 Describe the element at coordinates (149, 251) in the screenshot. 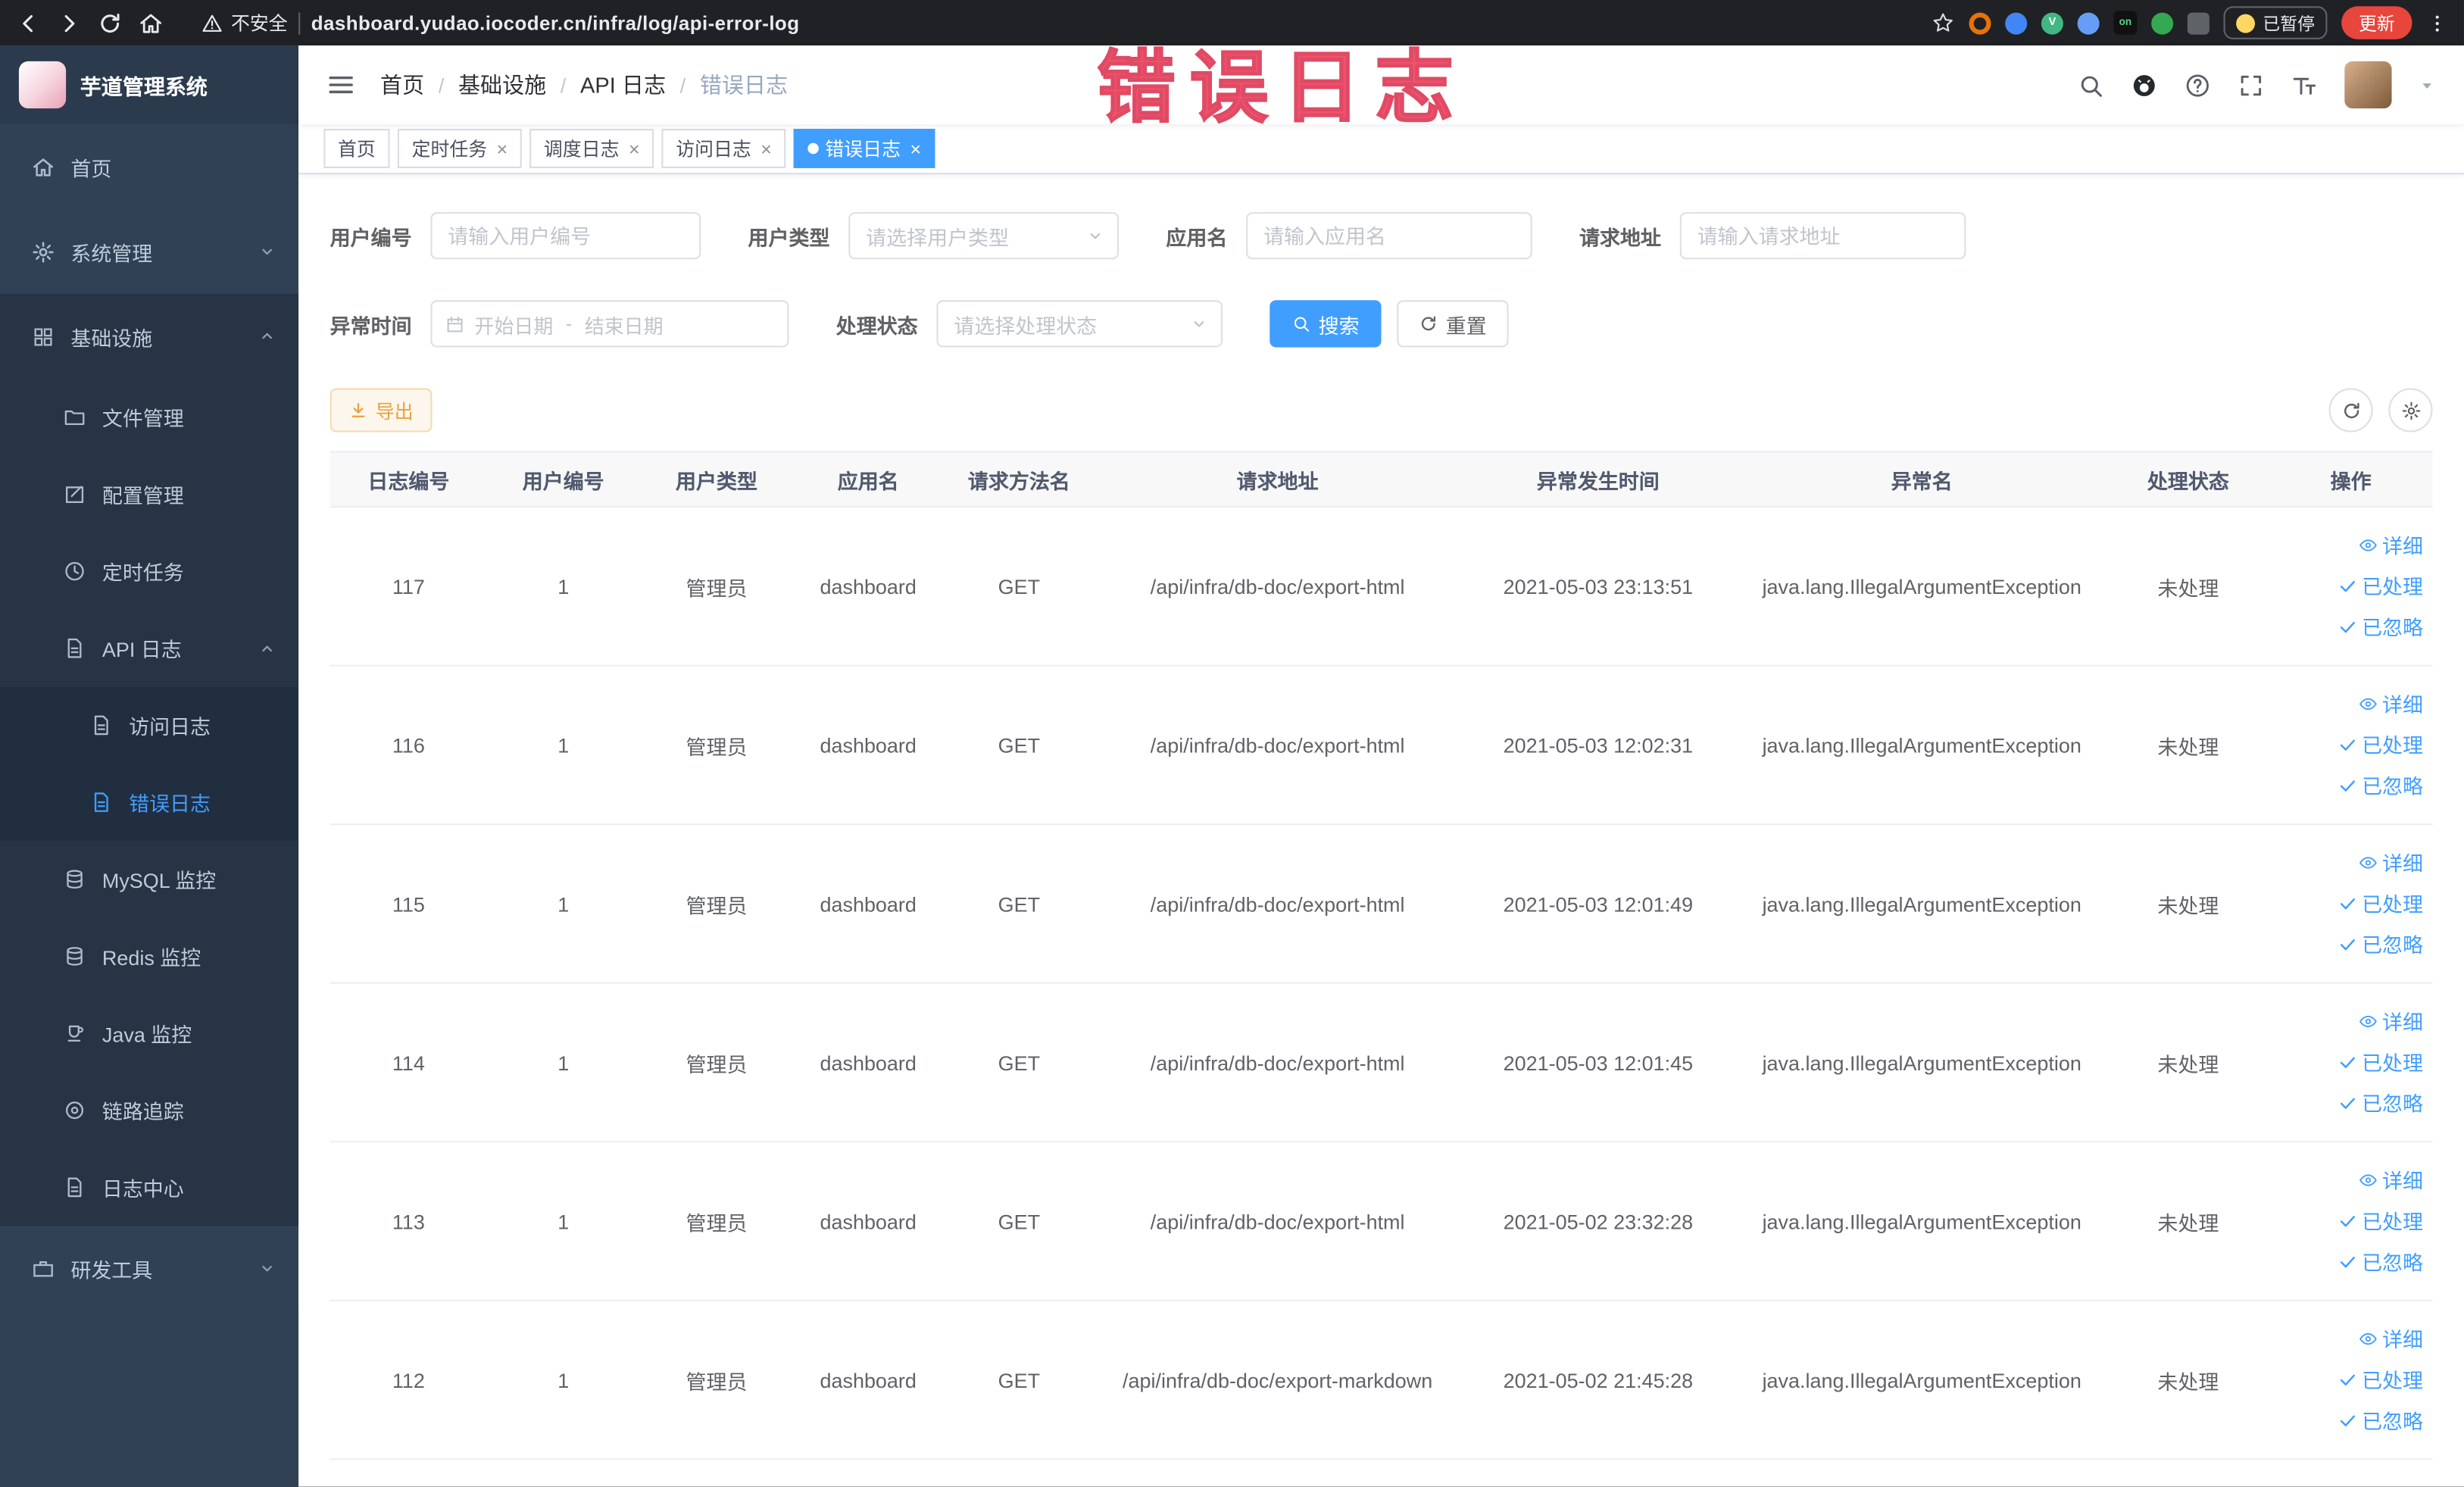

I see `sidebar-item-system: 系统管理` at that location.